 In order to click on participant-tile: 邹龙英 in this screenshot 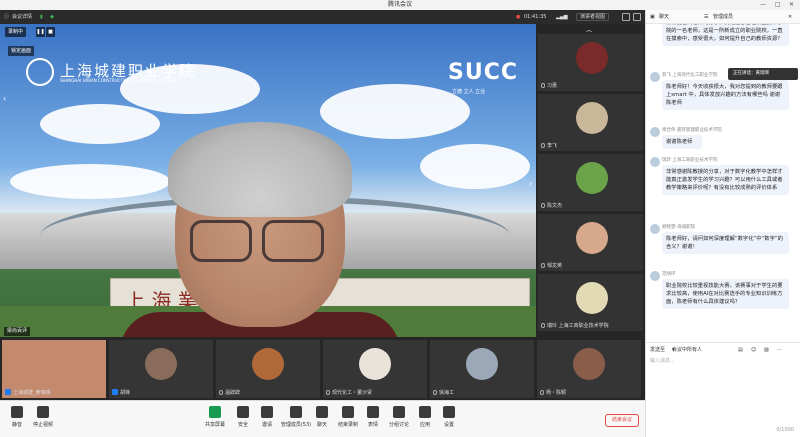, I will do `click(590, 242)`.